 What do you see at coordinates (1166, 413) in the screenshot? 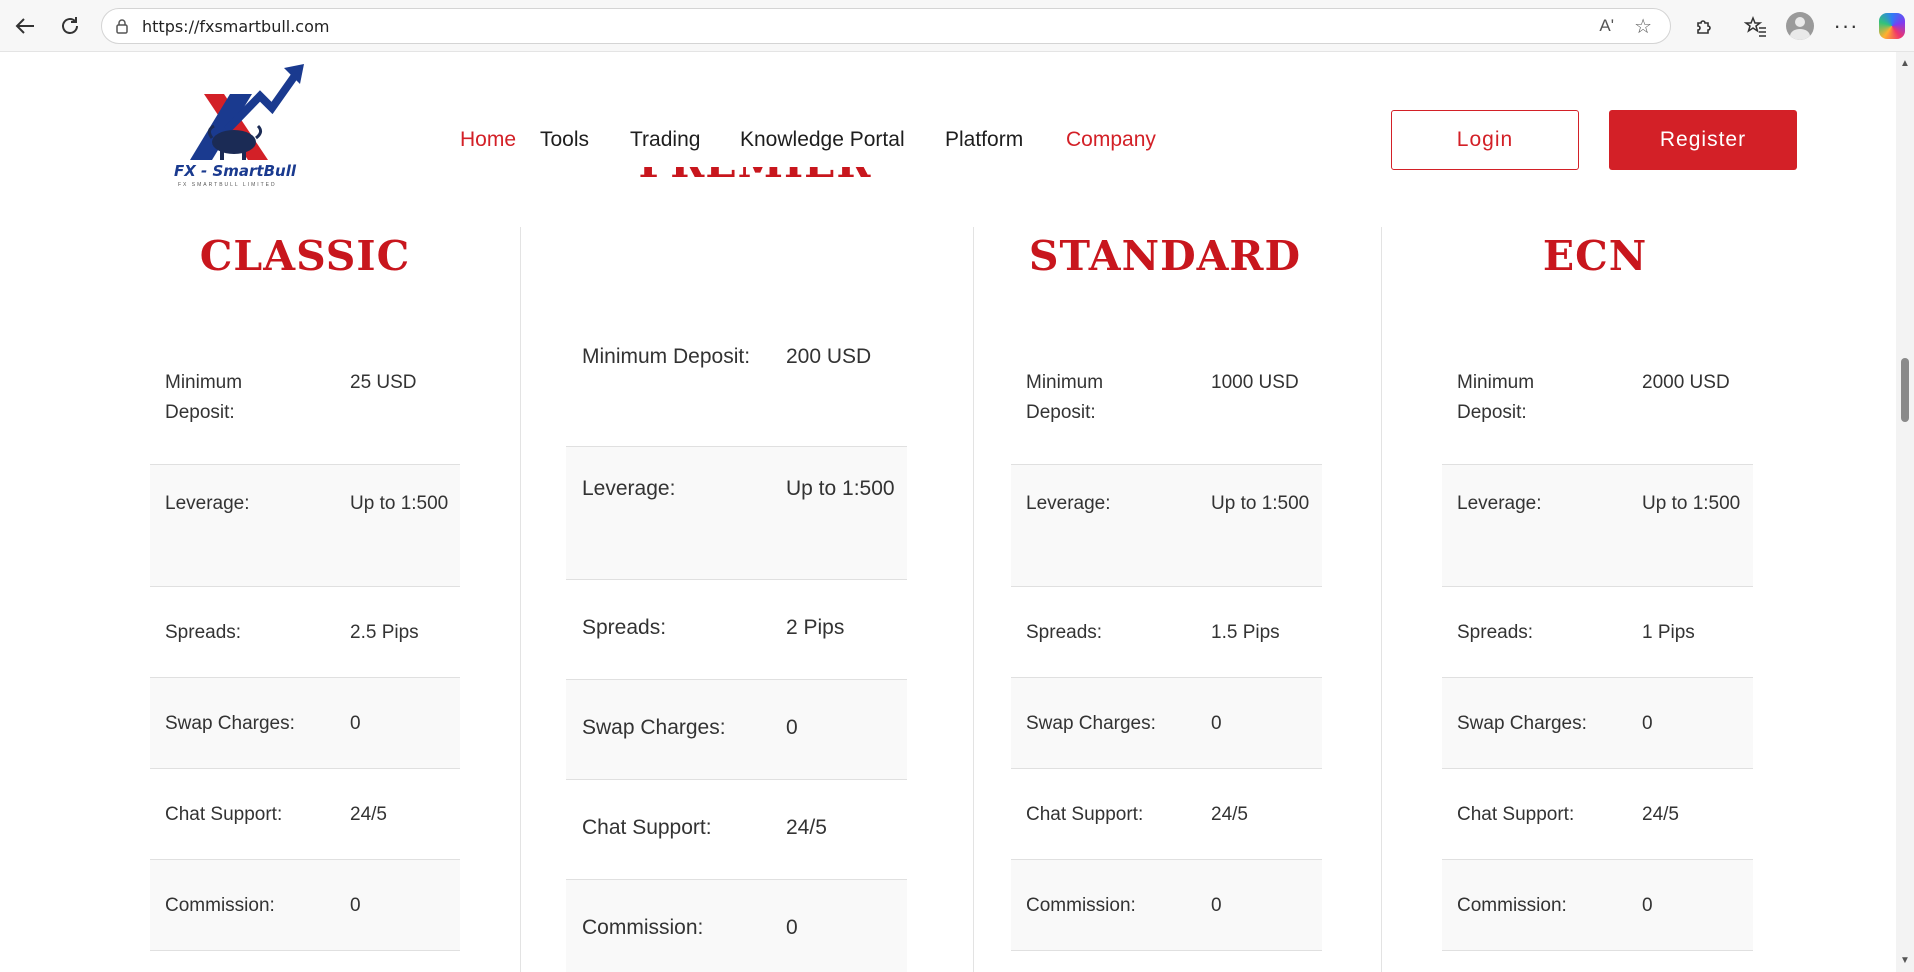
I see `table-row: Minimum Deposit: 1000 USD` at bounding box center [1166, 413].